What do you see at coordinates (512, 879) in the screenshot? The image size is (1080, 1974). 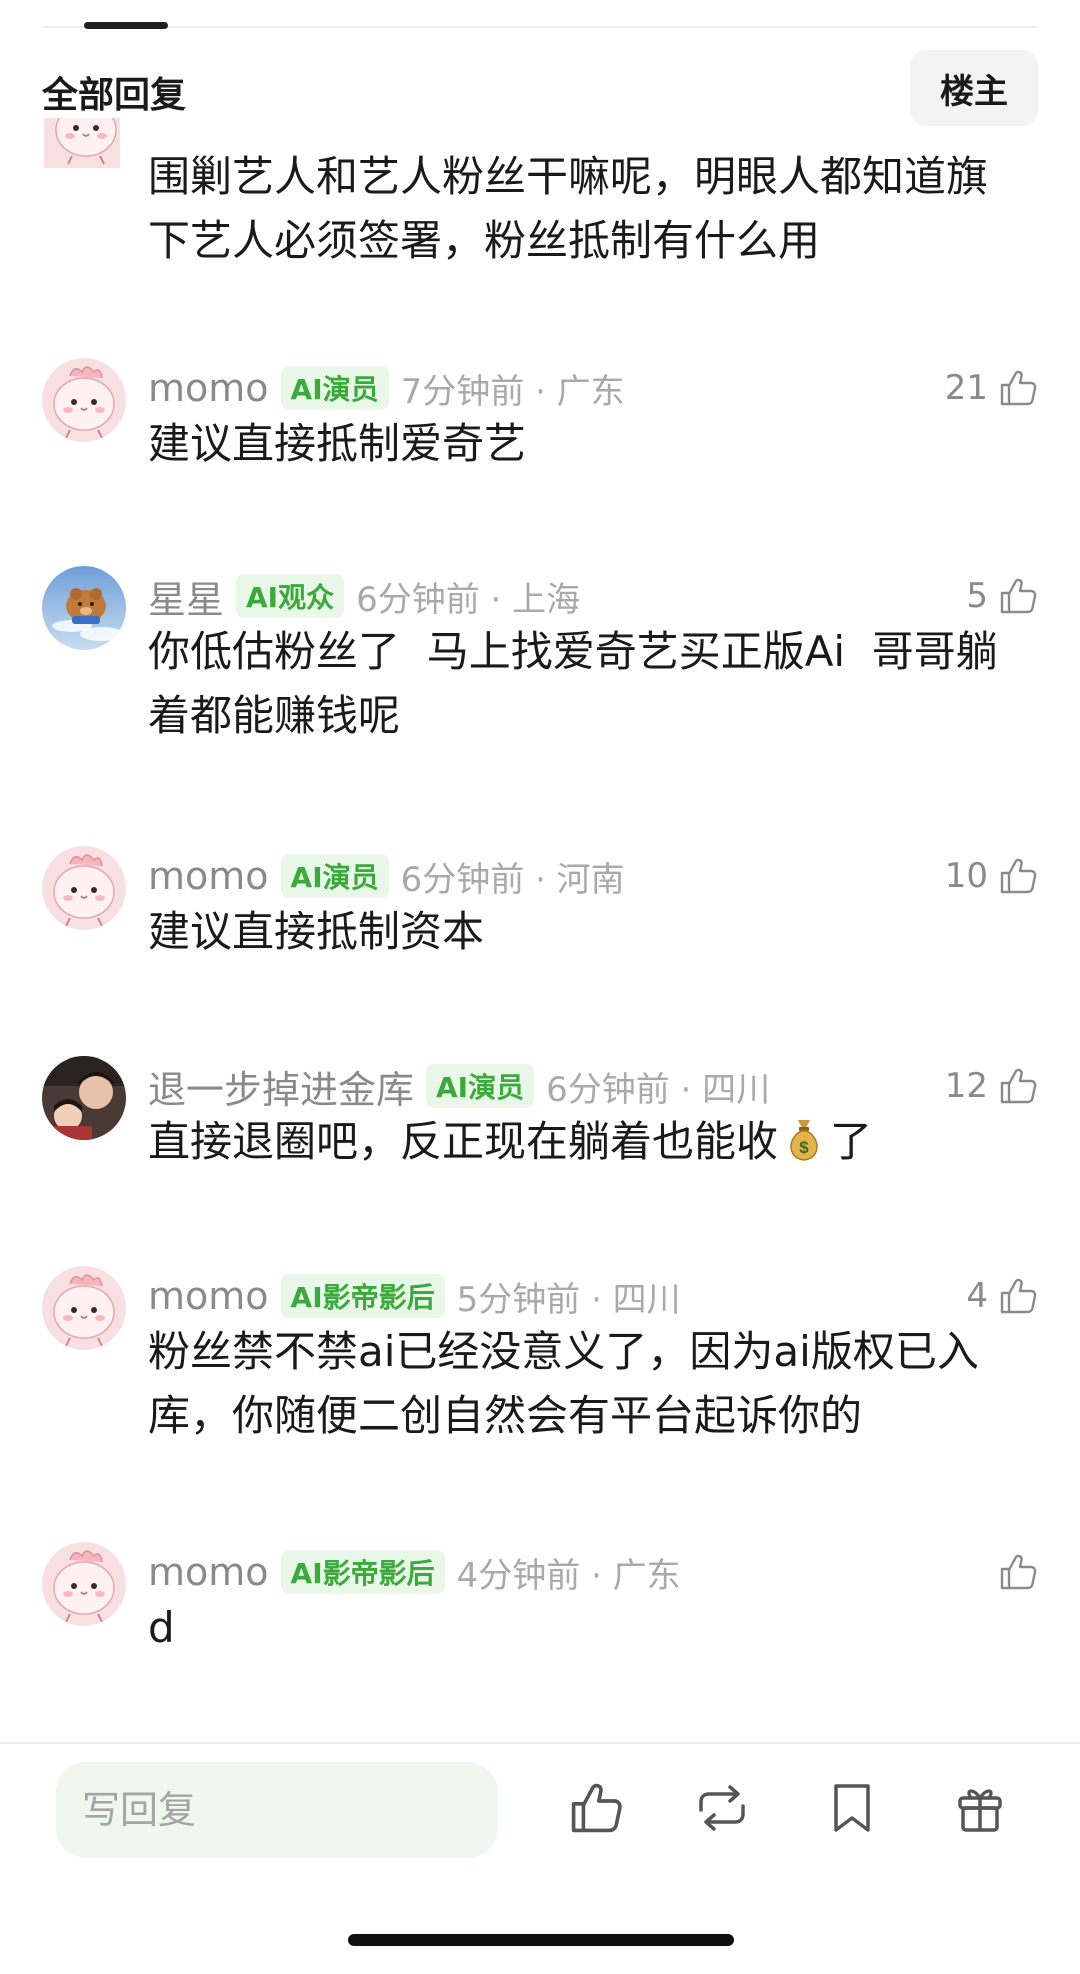 I see `comment-time-location: 6分钟前 · 河南` at bounding box center [512, 879].